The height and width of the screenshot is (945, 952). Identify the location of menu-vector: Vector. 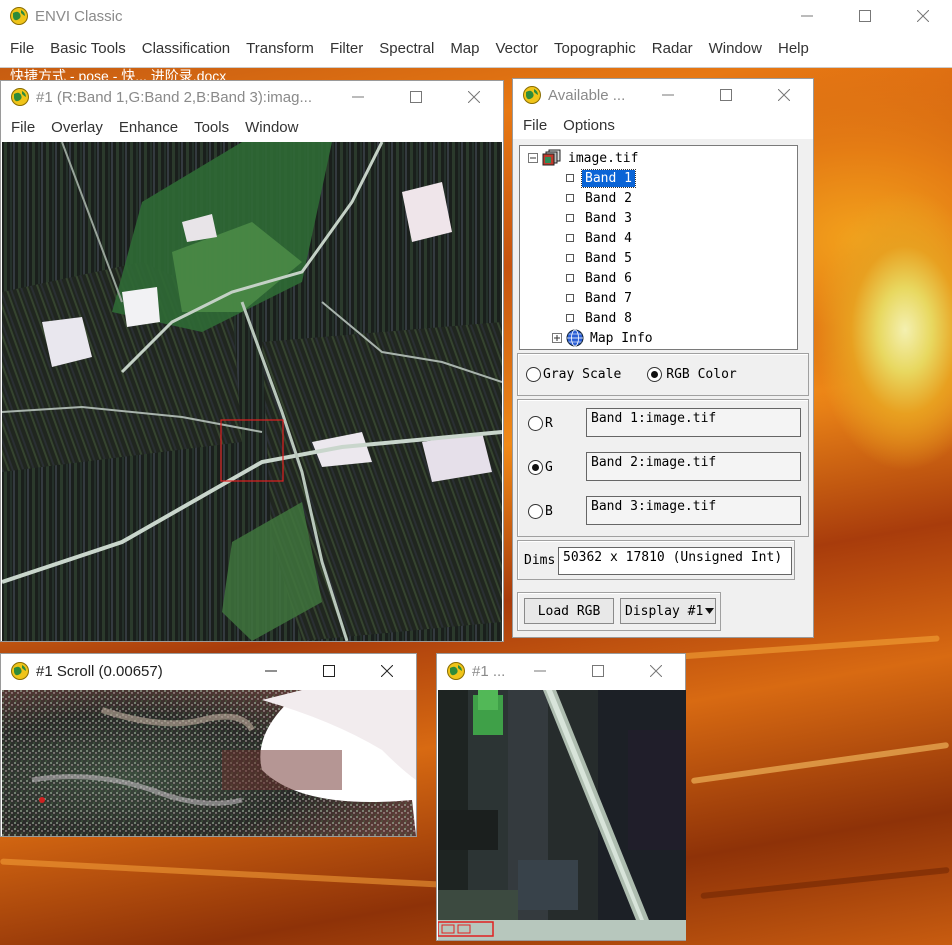
(517, 48).